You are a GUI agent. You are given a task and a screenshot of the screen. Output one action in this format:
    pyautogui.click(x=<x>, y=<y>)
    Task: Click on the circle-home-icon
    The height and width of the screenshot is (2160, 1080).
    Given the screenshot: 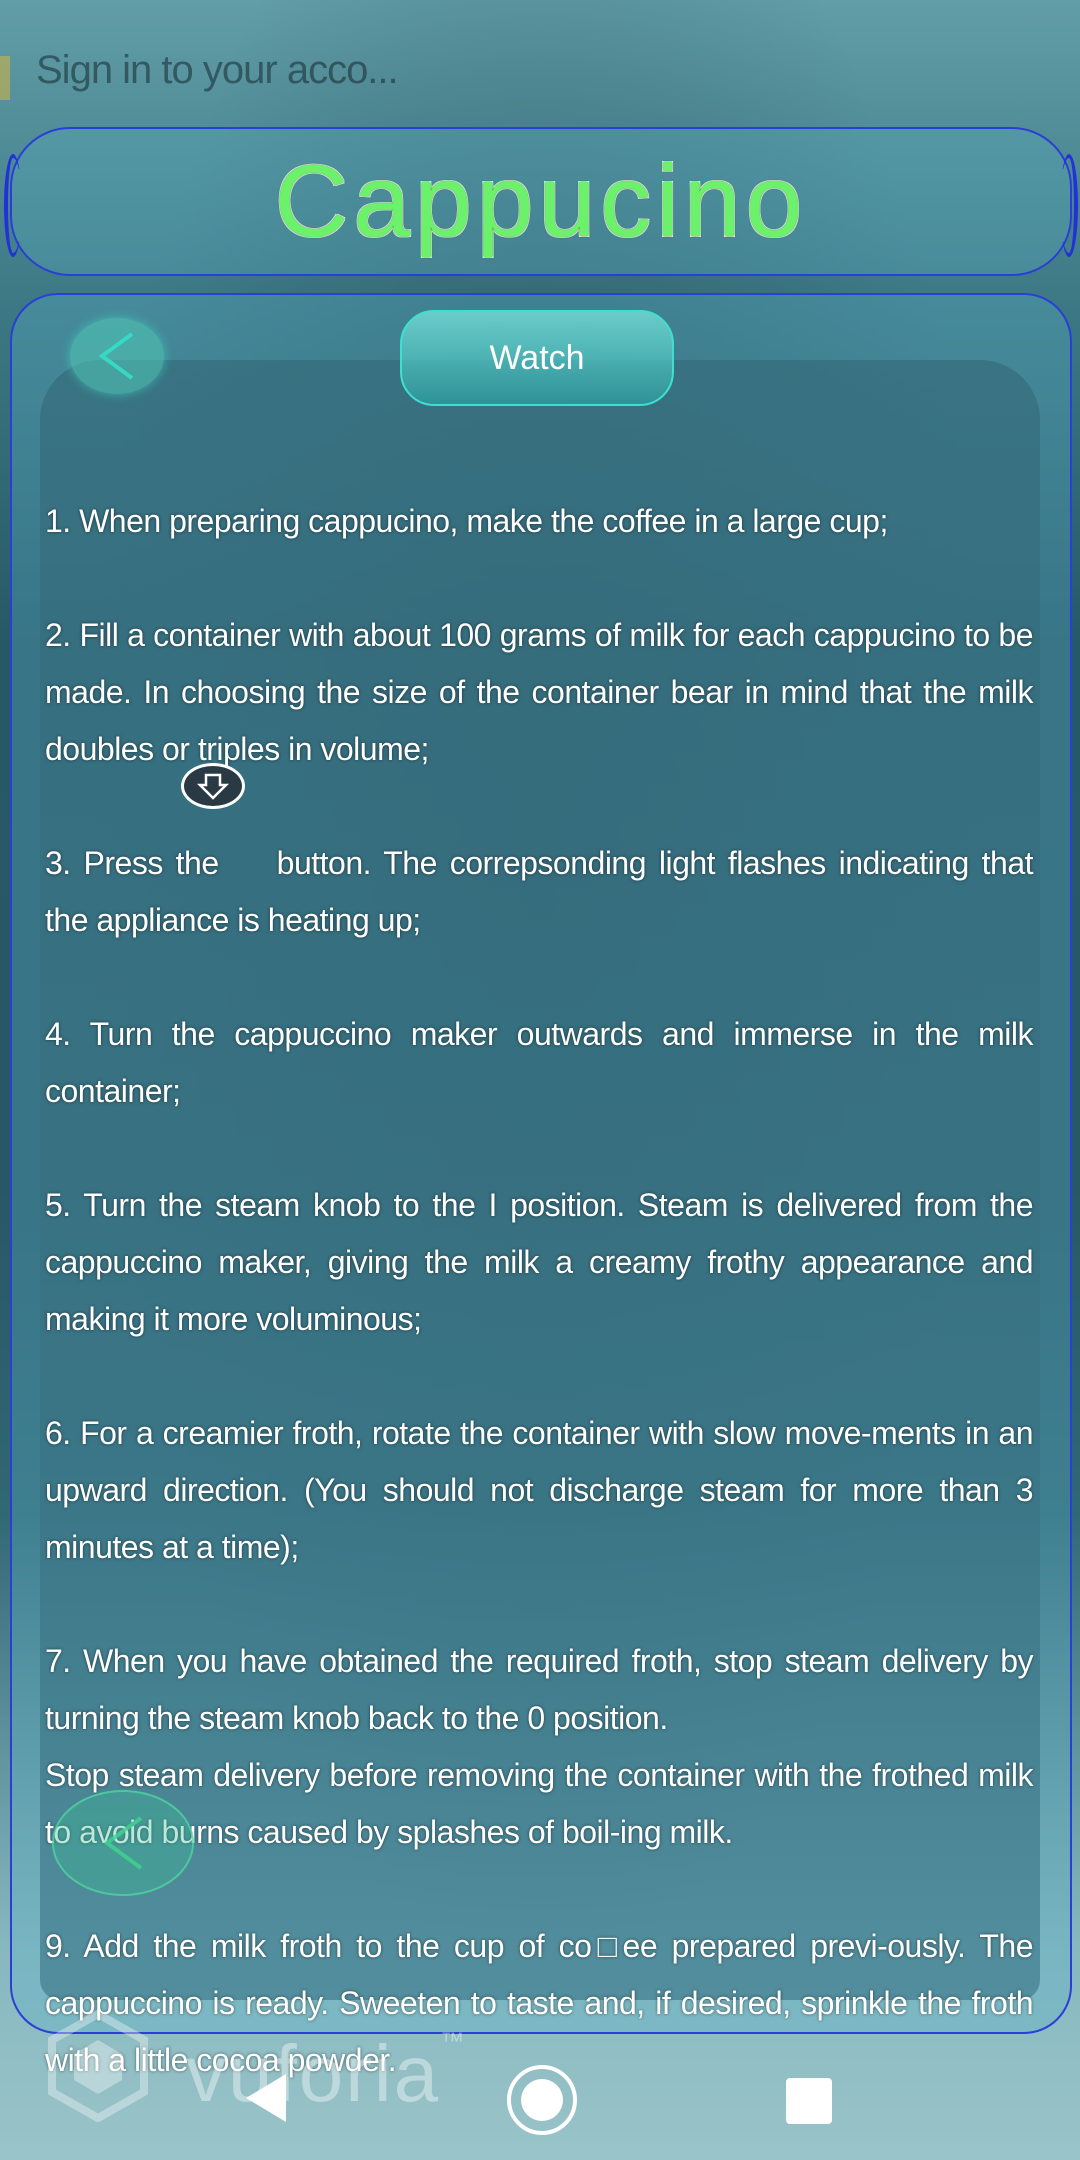 What is the action you would take?
    pyautogui.click(x=542, y=2100)
    